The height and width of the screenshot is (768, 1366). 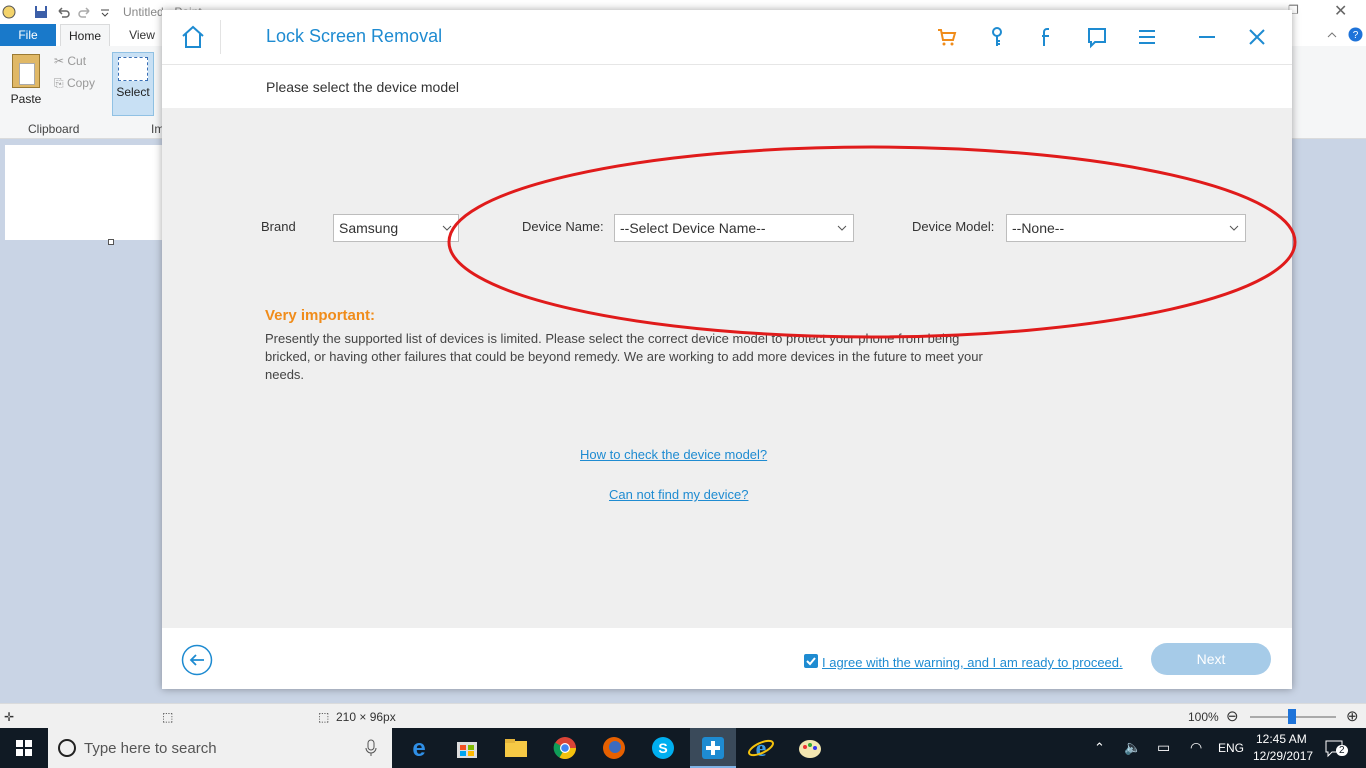 I want to click on checkmark-icon, so click(x=811, y=661).